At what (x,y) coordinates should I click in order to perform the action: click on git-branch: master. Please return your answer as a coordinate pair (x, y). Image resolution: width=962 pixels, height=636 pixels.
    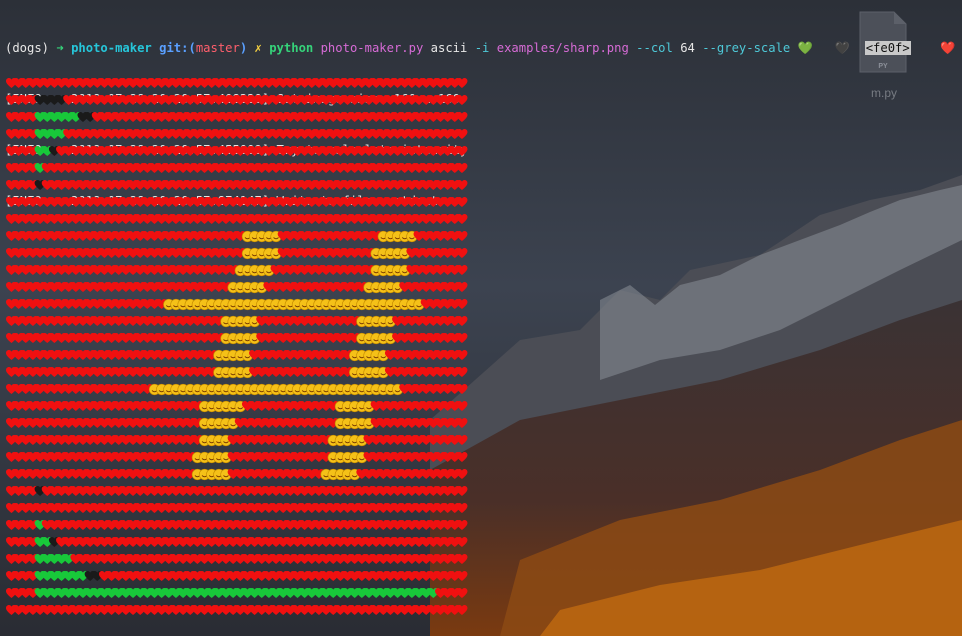
    Looking at the image, I should click on (217, 48).